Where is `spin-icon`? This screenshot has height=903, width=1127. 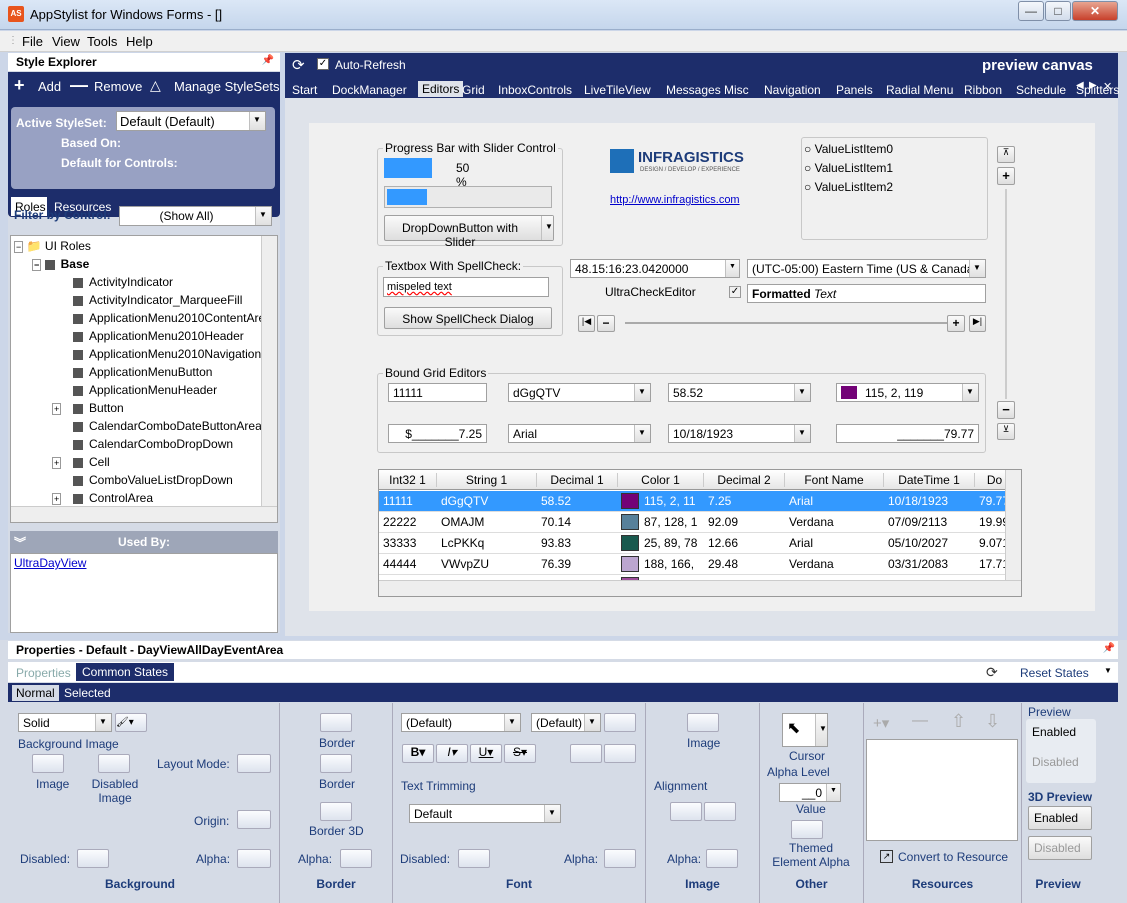 spin-icon is located at coordinates (833, 792).